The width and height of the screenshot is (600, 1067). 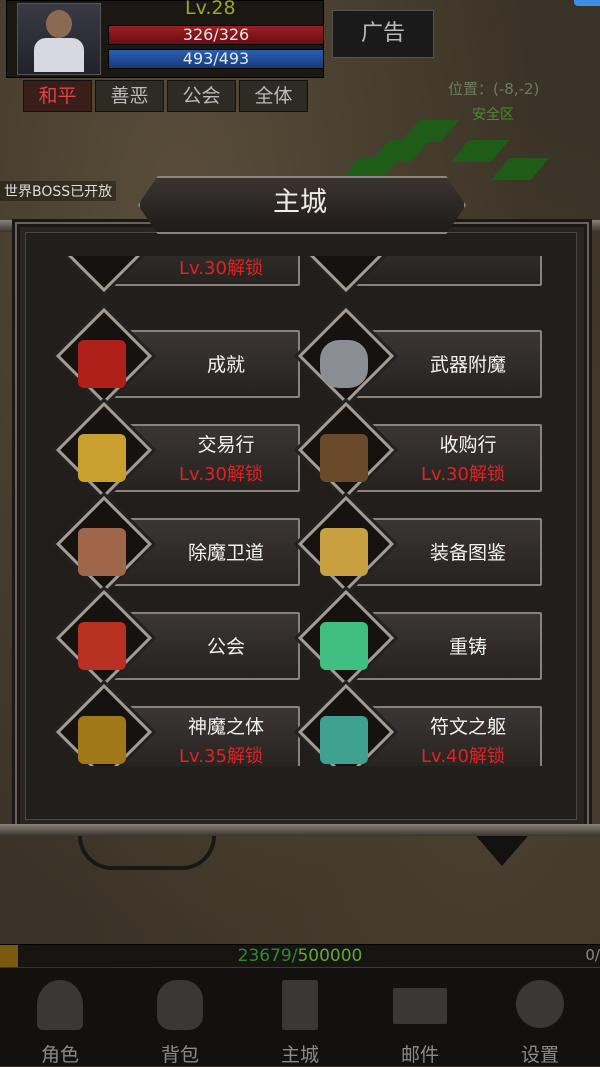 I want to click on nav-label: 背包, so click(x=179, y=1055).